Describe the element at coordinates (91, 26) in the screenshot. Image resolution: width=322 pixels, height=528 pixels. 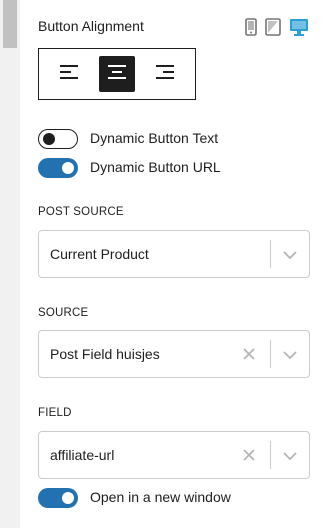
I see `button-alignment-label: Button Alignment` at that location.